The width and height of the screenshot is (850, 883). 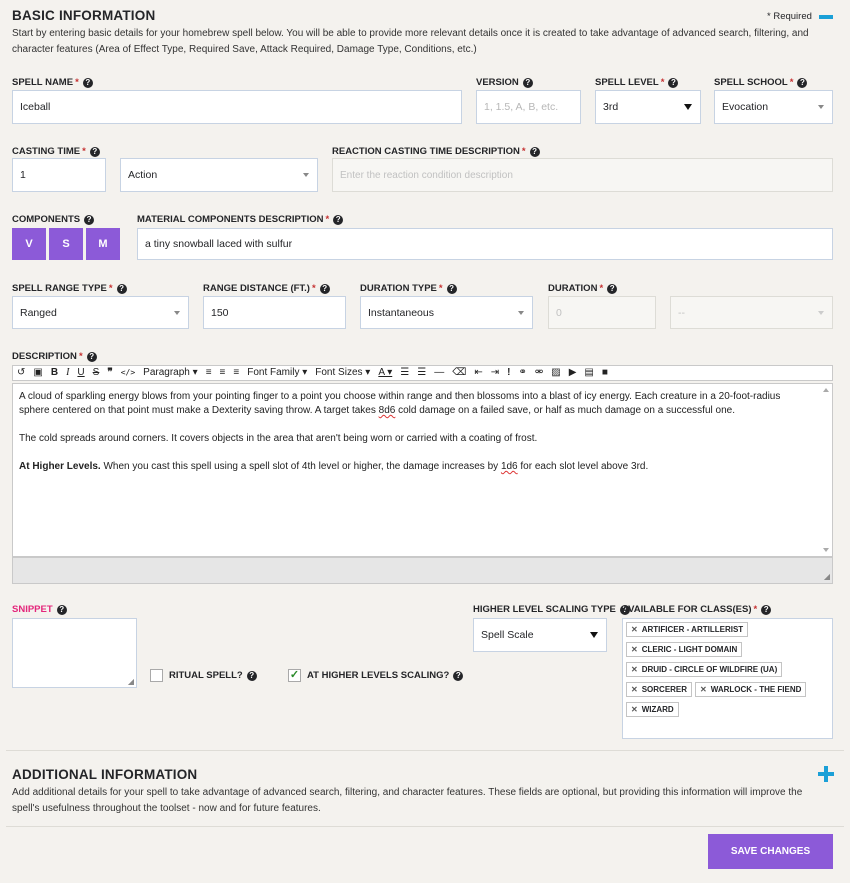 I want to click on component-m-button: M, so click(x=103, y=244).